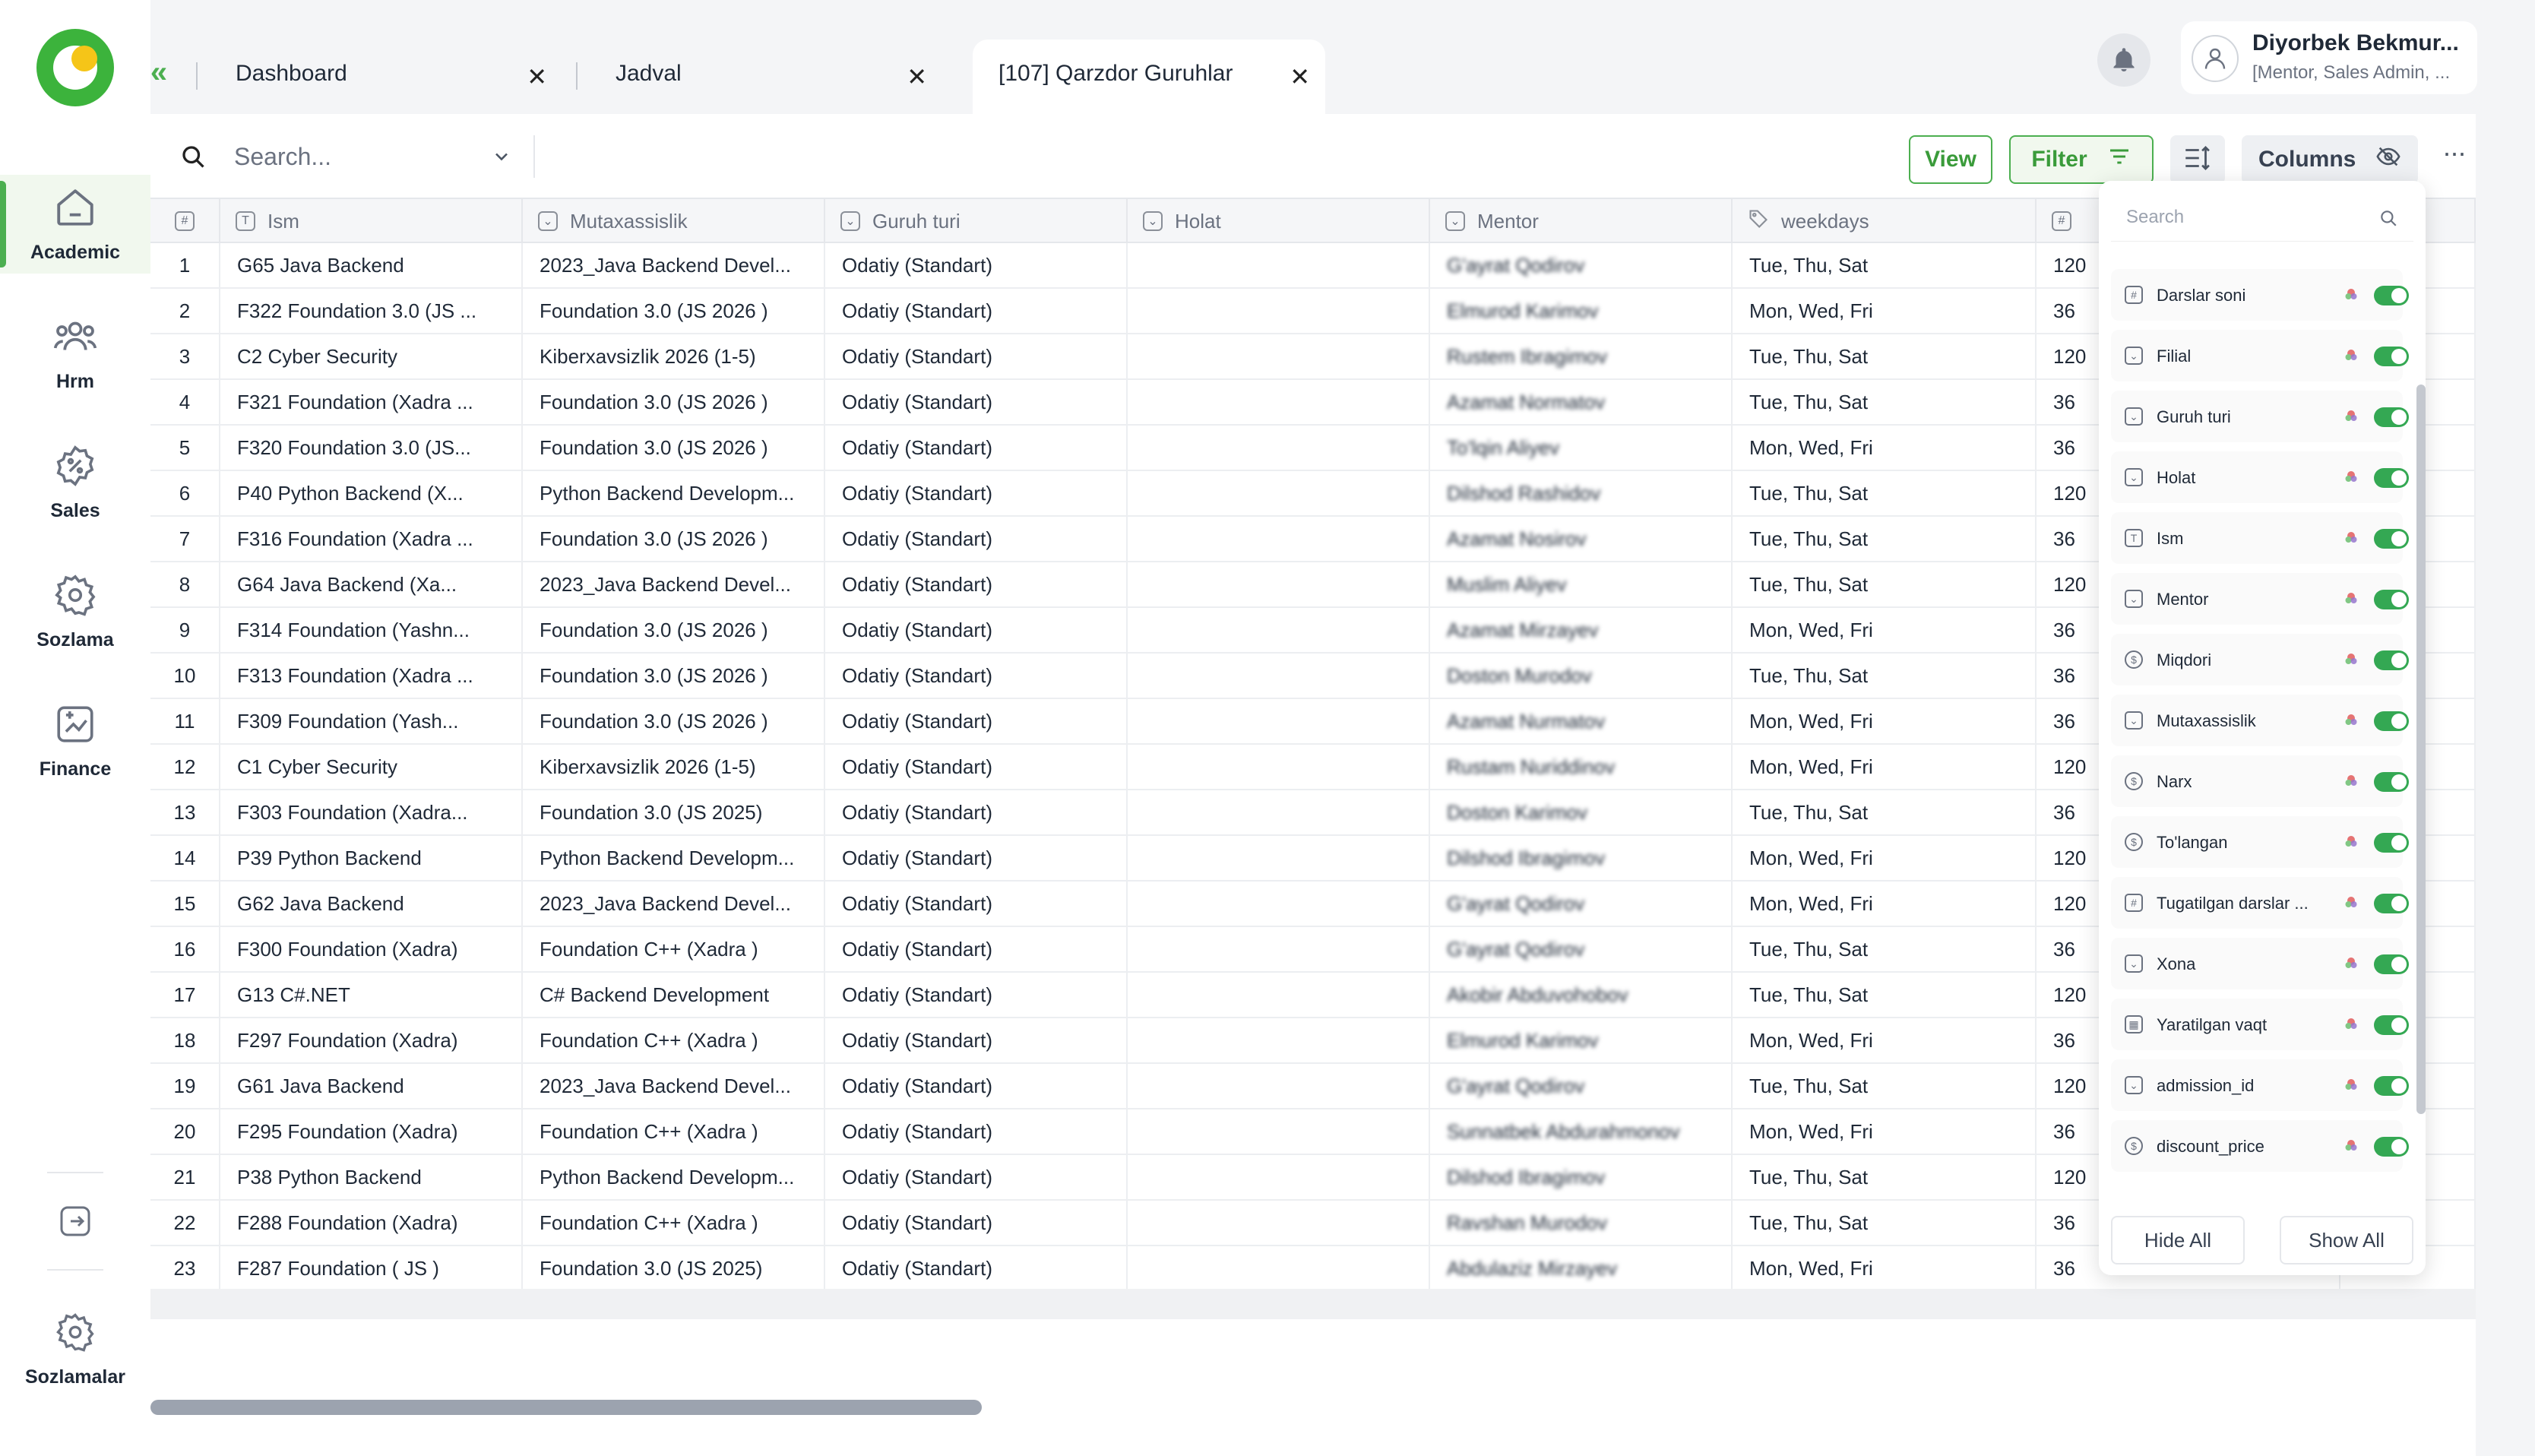 Image resolution: width=2535 pixels, height=1456 pixels. Describe the element at coordinates (159, 72) in the screenshot. I see `collapse-sidebar-icon: «` at that location.